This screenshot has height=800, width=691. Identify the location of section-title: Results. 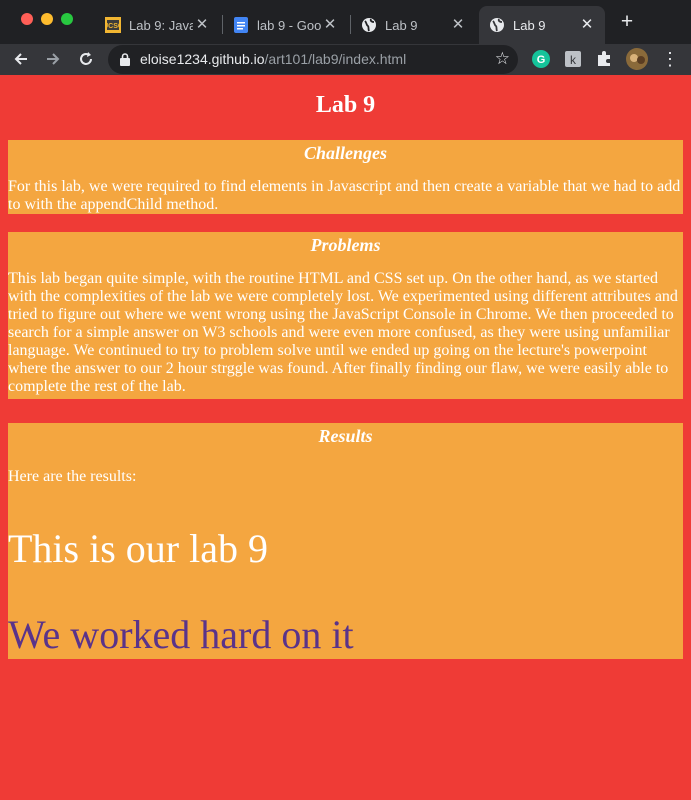
(345, 436).